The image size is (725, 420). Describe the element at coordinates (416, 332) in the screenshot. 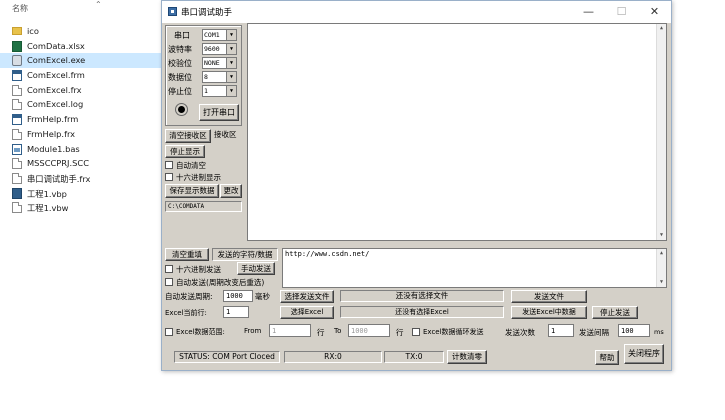

I see `excel-loop-checkbox` at that location.